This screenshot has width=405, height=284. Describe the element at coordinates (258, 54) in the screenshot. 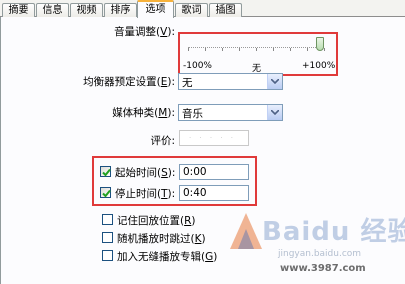

I see `volume-highlight: -100% 无 +100%` at that location.